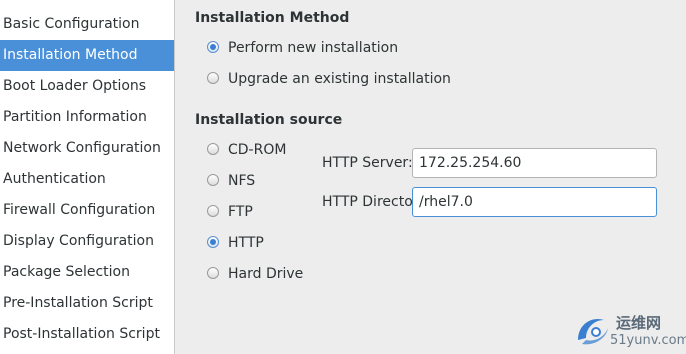  Describe the element at coordinates (87, 272) in the screenshot. I see `sidebar-item-package-selection: Package Selection` at that location.